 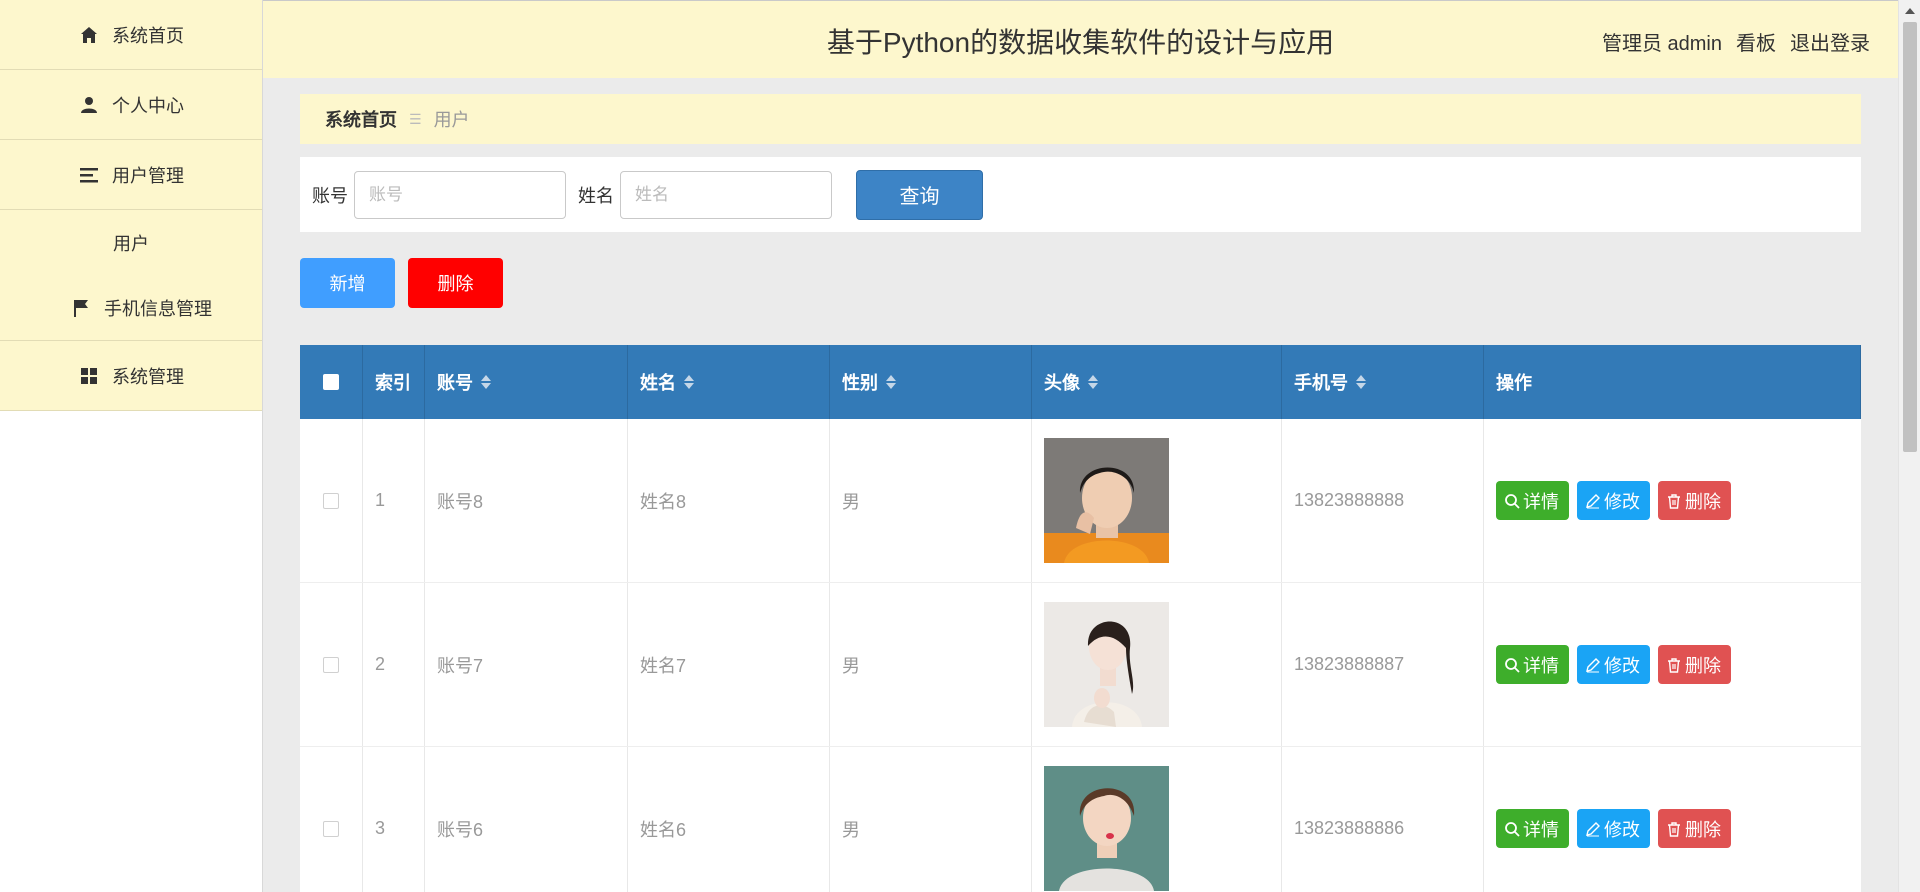 I want to click on table-row: 1 账号8 姓名8 男 13823888888 详情 修改 删除, so click(x=1080, y=501).